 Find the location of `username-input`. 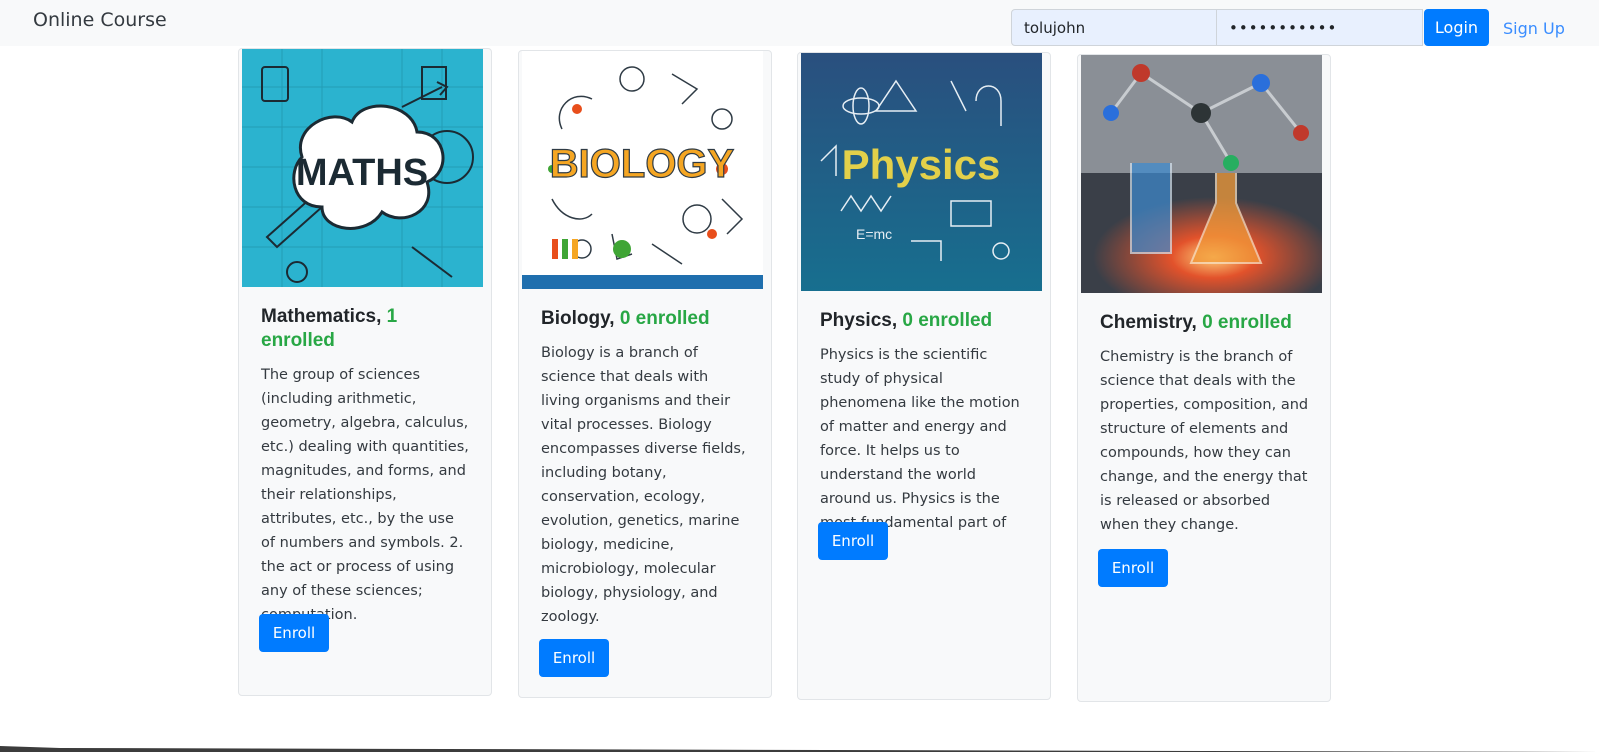

username-input is located at coordinates (1114, 27).